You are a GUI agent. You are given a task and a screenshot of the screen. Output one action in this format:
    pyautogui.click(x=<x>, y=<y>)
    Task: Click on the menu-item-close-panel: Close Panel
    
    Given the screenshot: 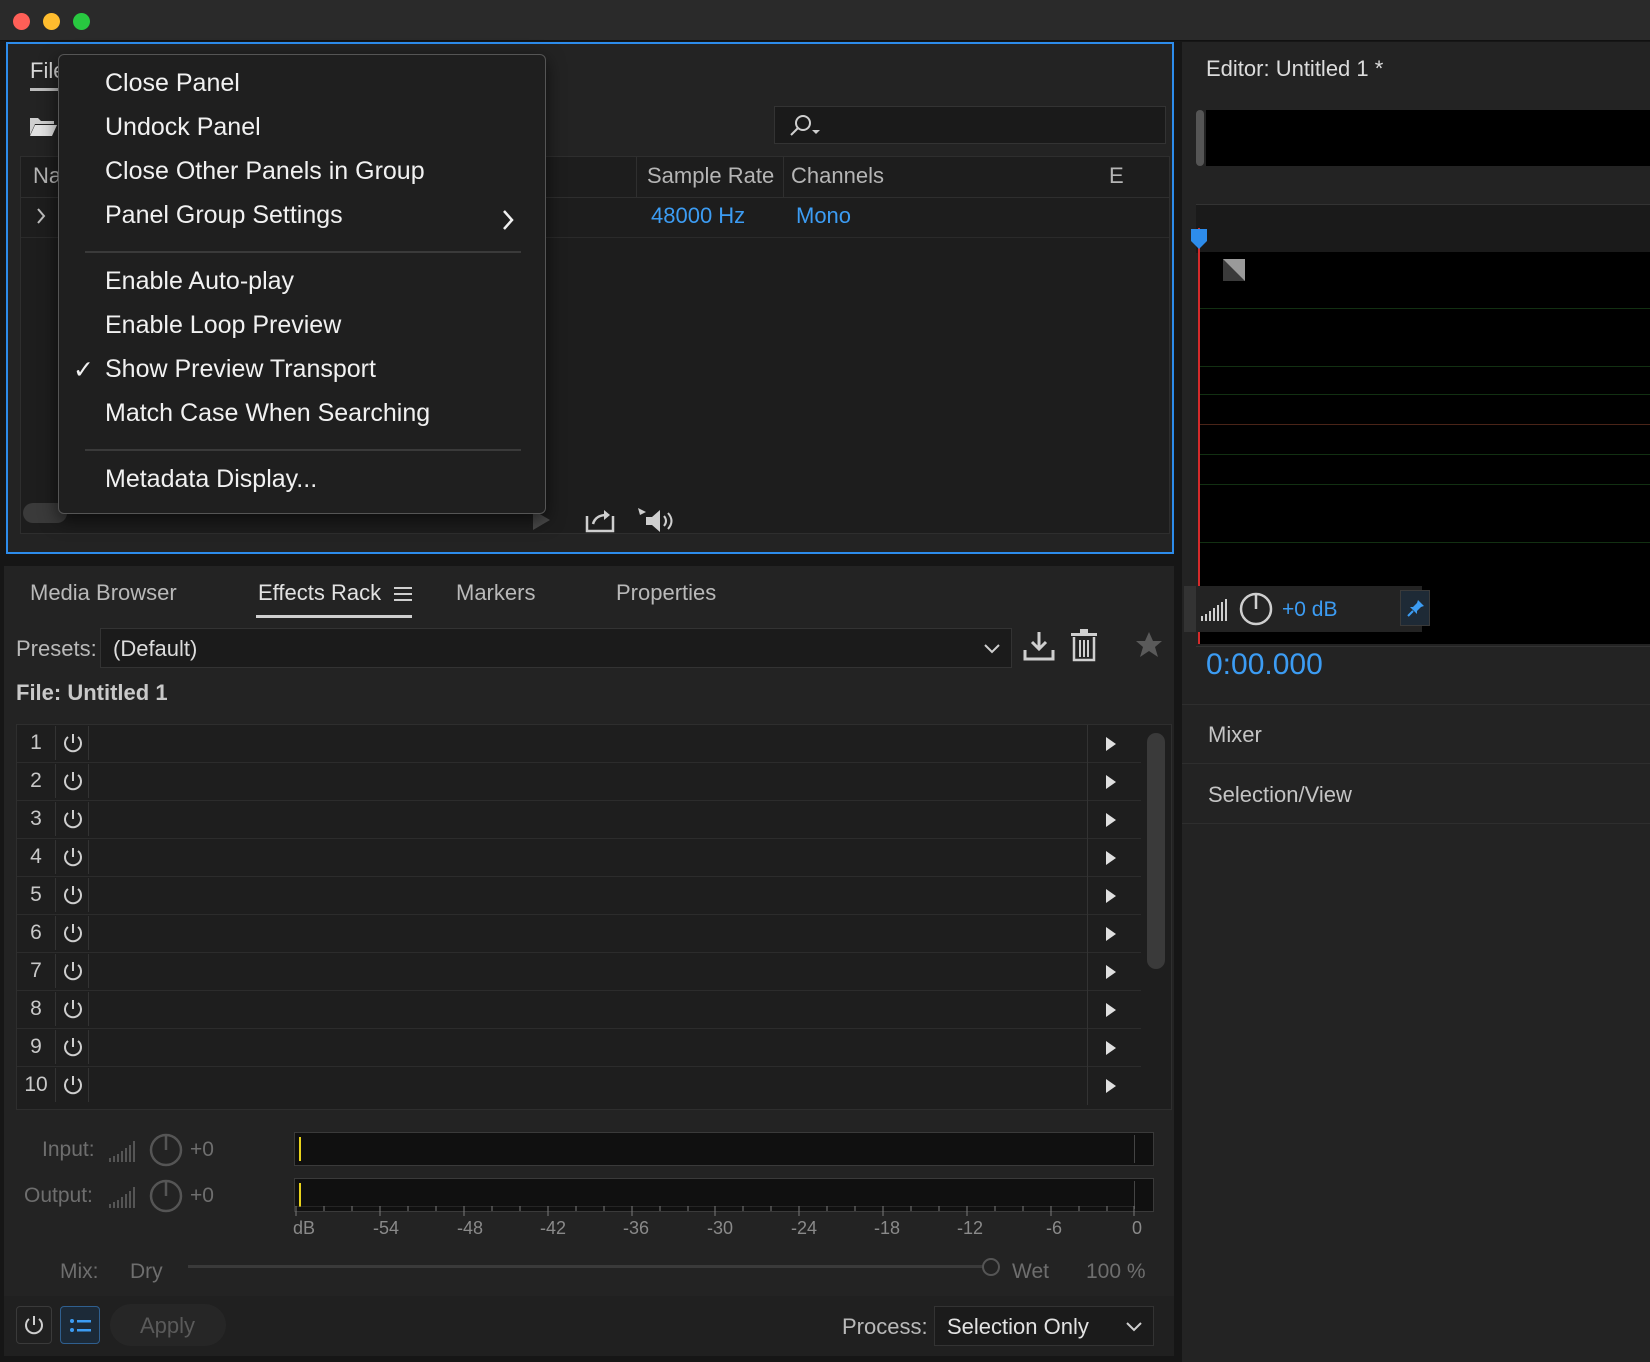 What is the action you would take?
    pyautogui.click(x=172, y=83)
    